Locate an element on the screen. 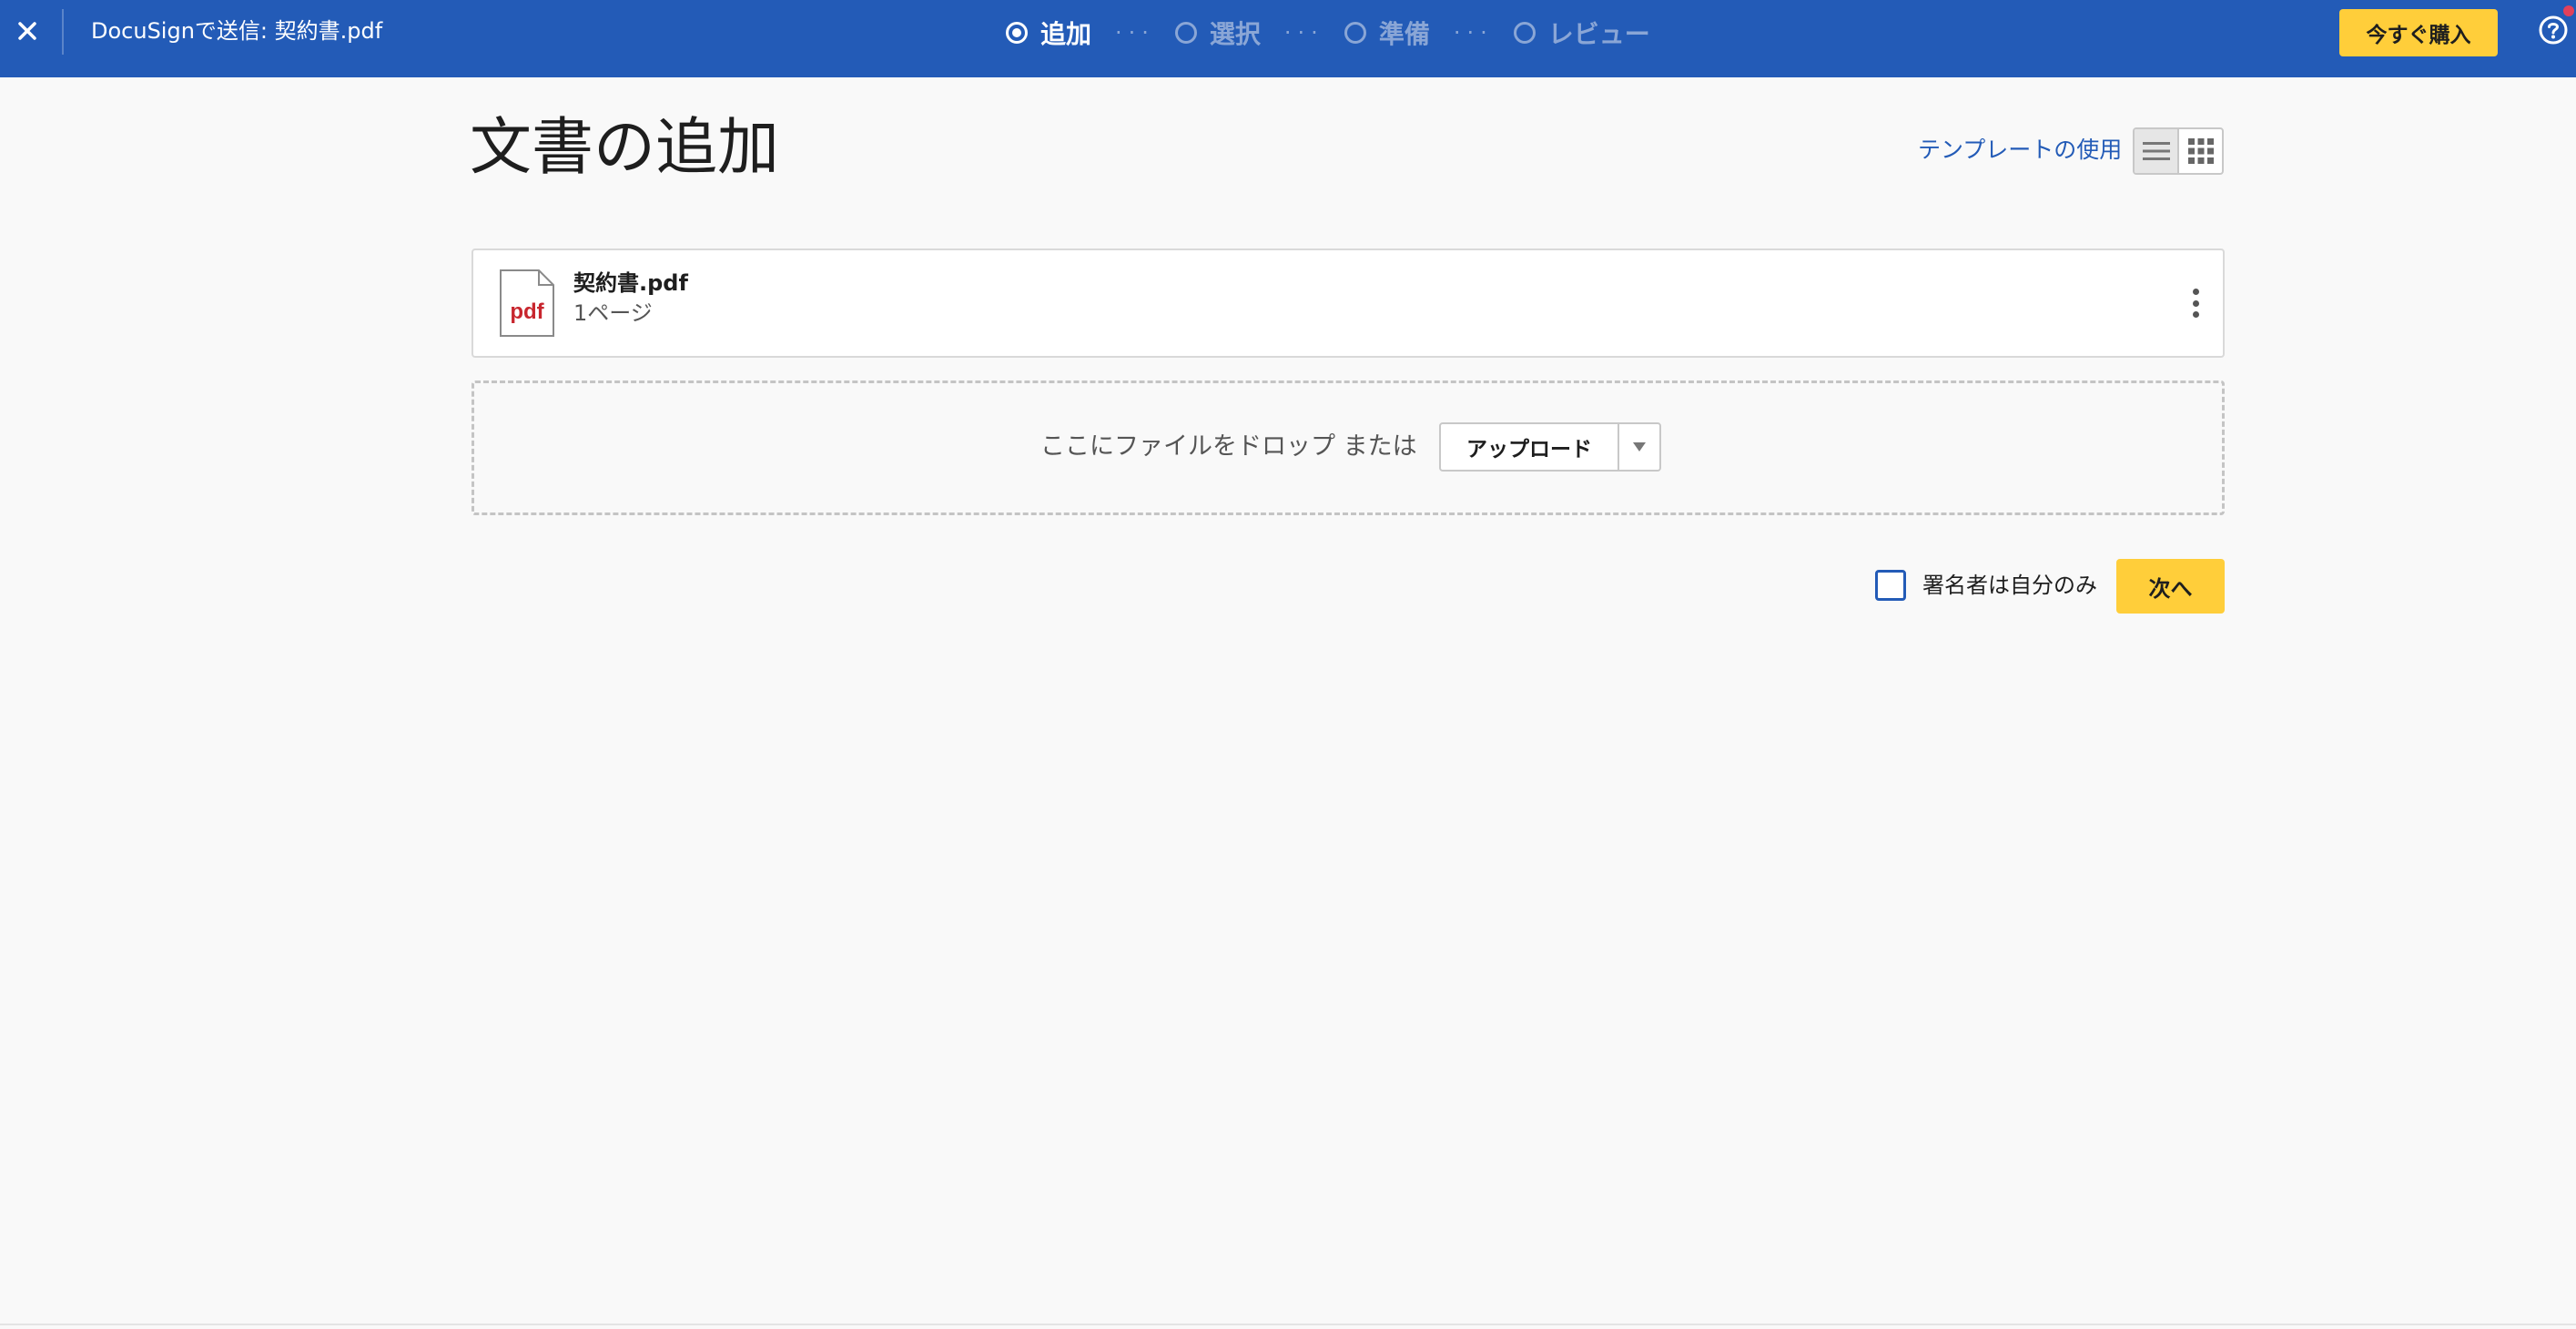 Image resolution: width=2576 pixels, height=1329 pixels. grid-view-icon is located at coordinates (2200, 151).